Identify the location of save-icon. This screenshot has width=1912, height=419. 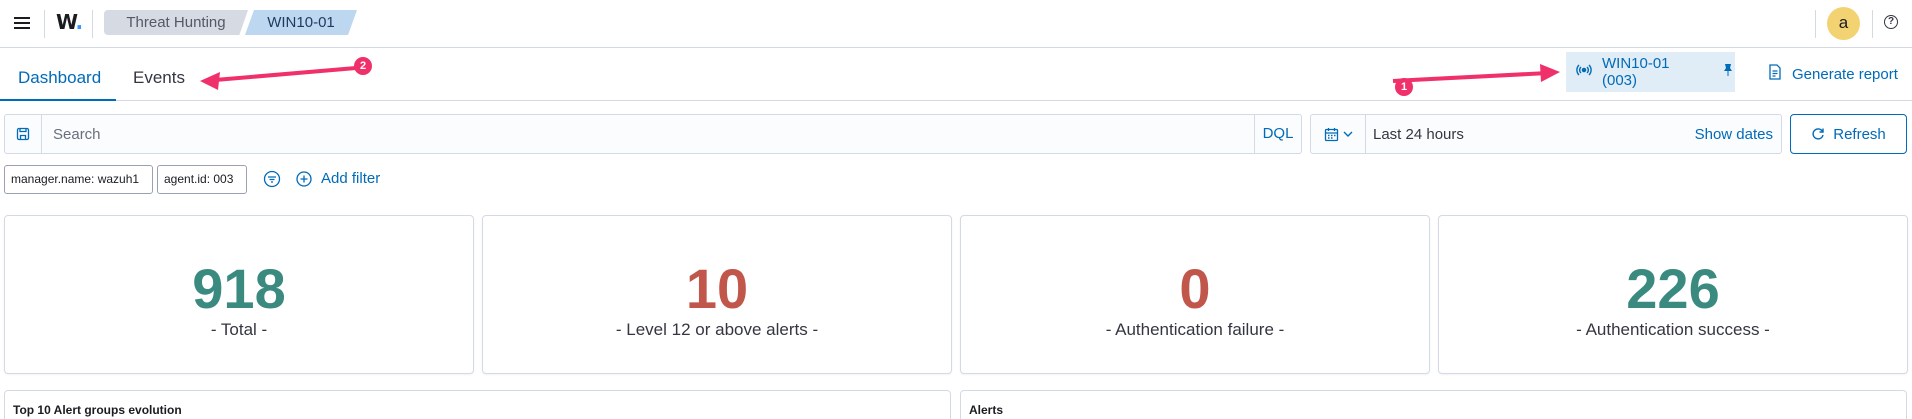
(23, 134).